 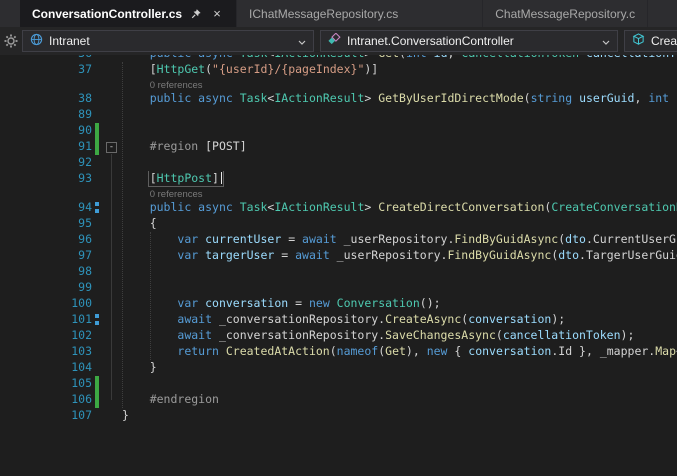 What do you see at coordinates (659, 98) in the screenshot?
I see `token: int` at bounding box center [659, 98].